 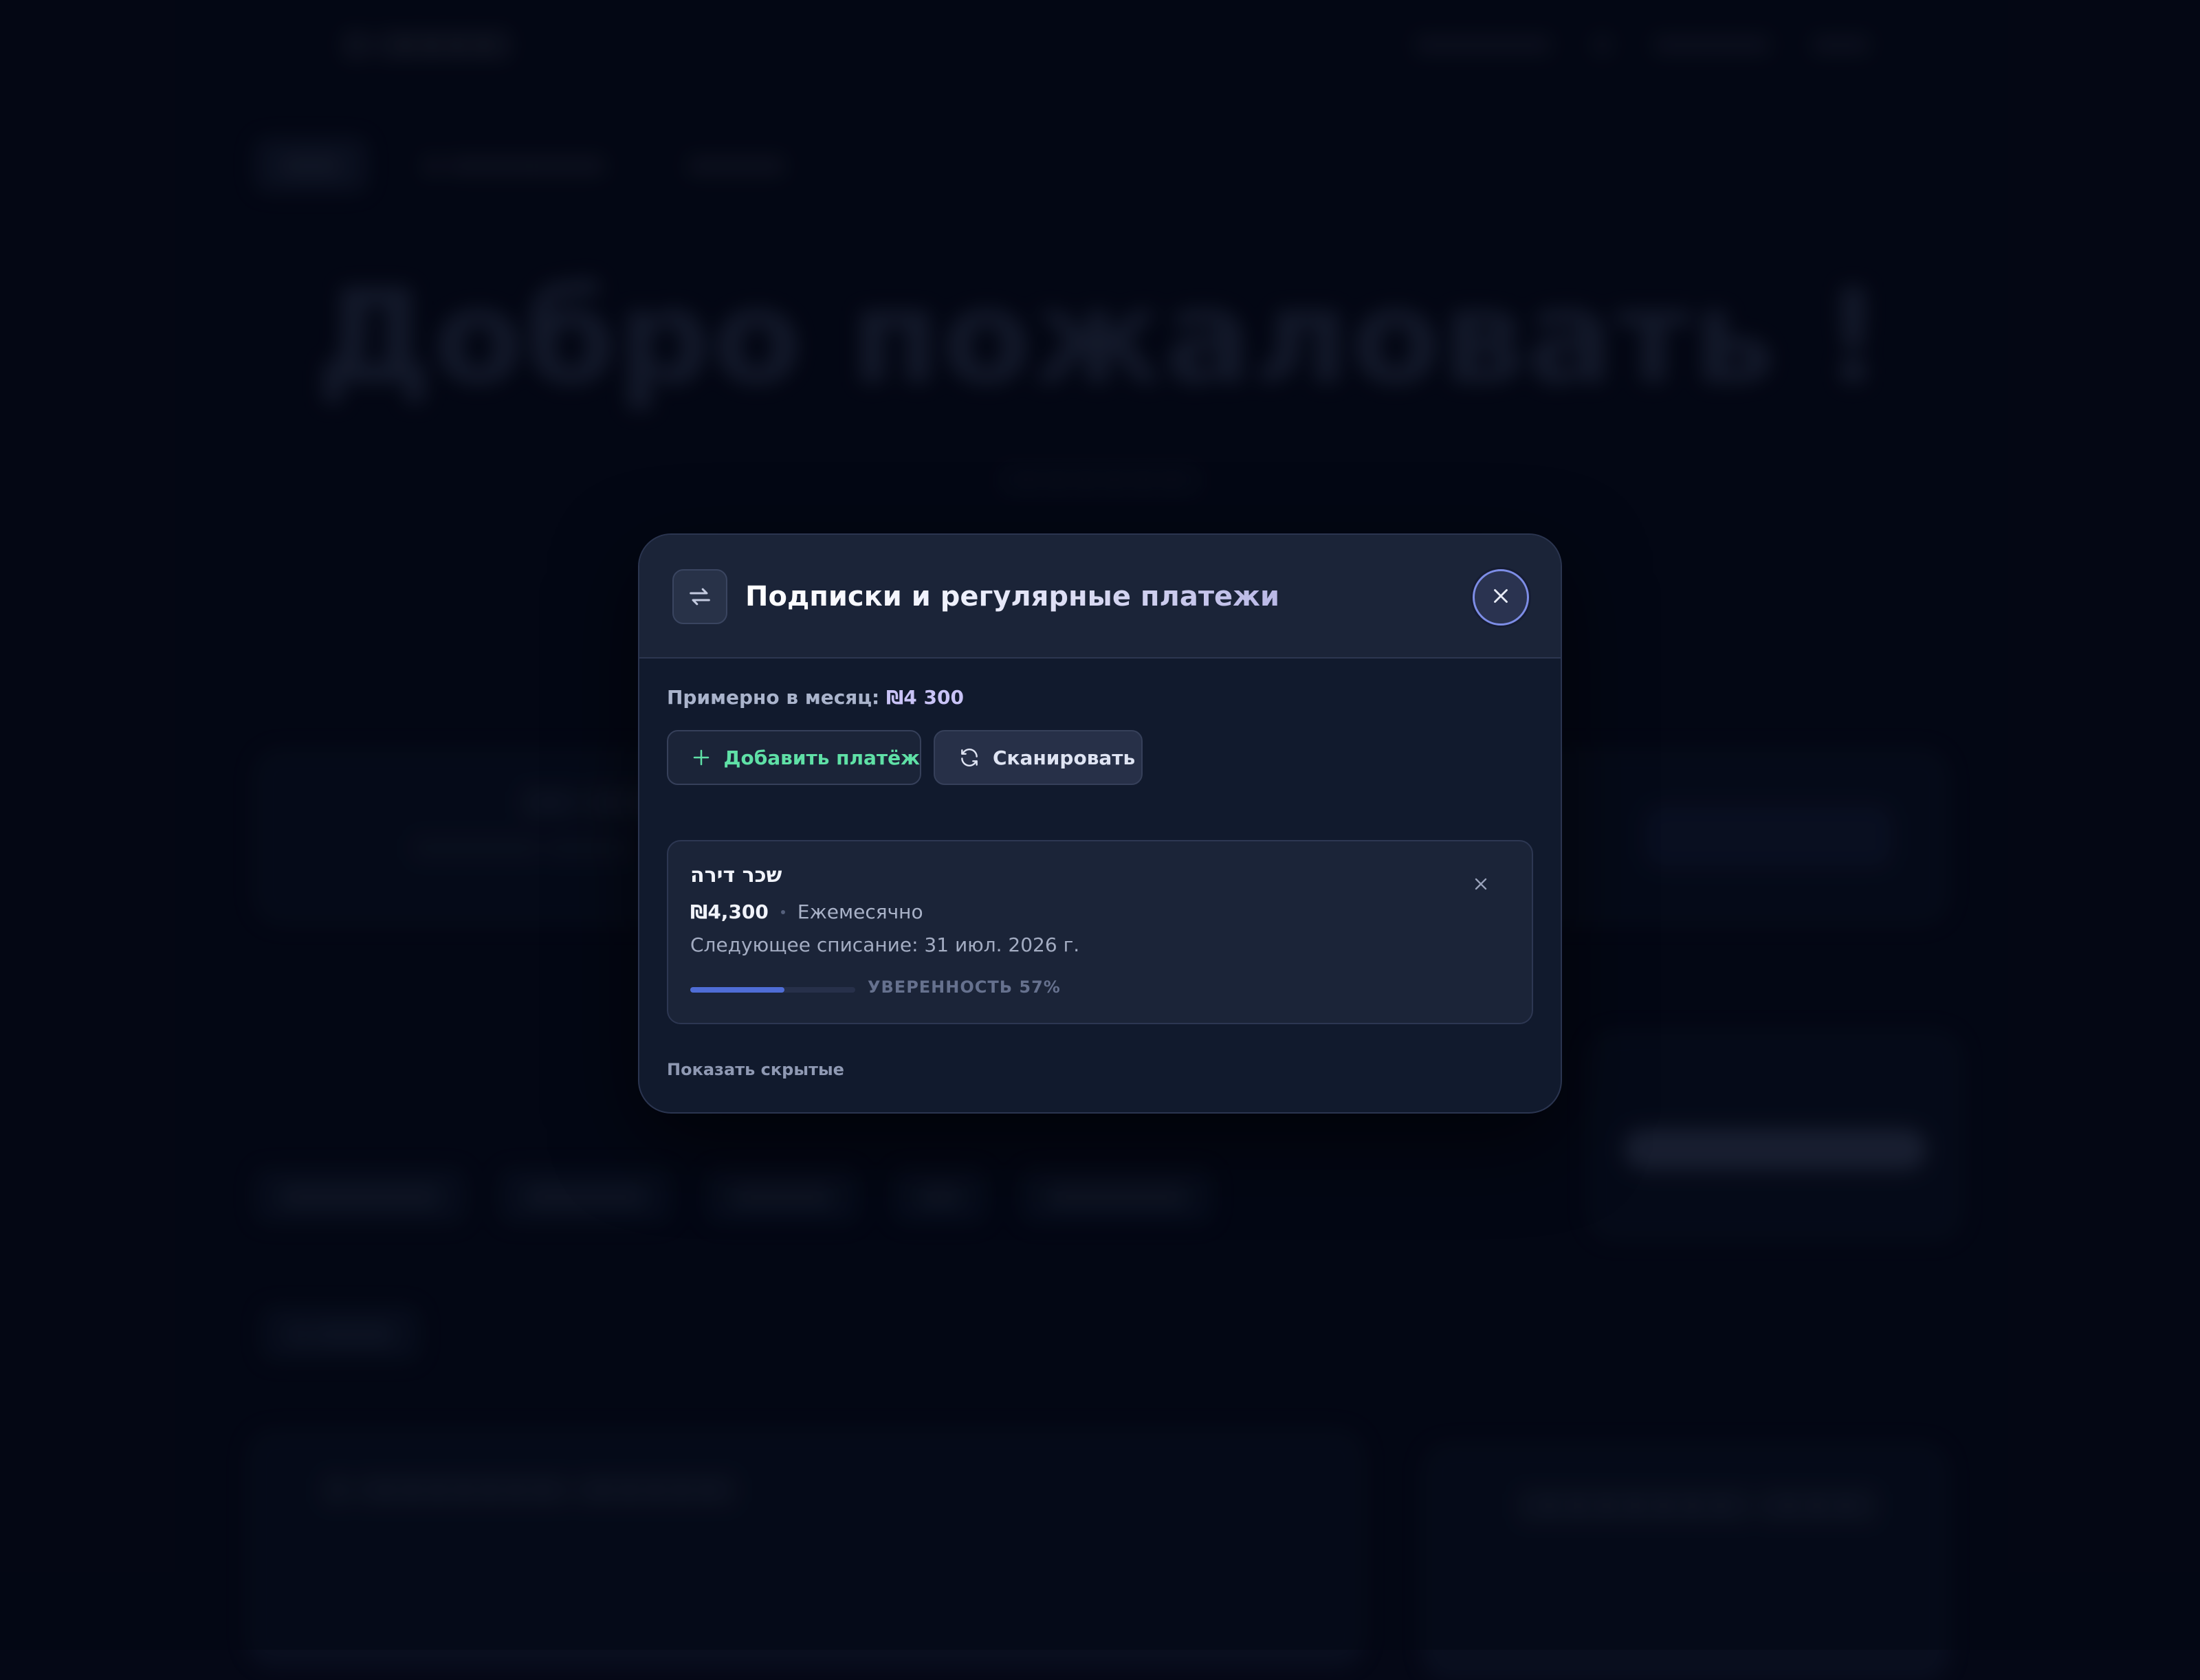 What do you see at coordinates (782, 911) in the screenshot?
I see `separator-dot` at bounding box center [782, 911].